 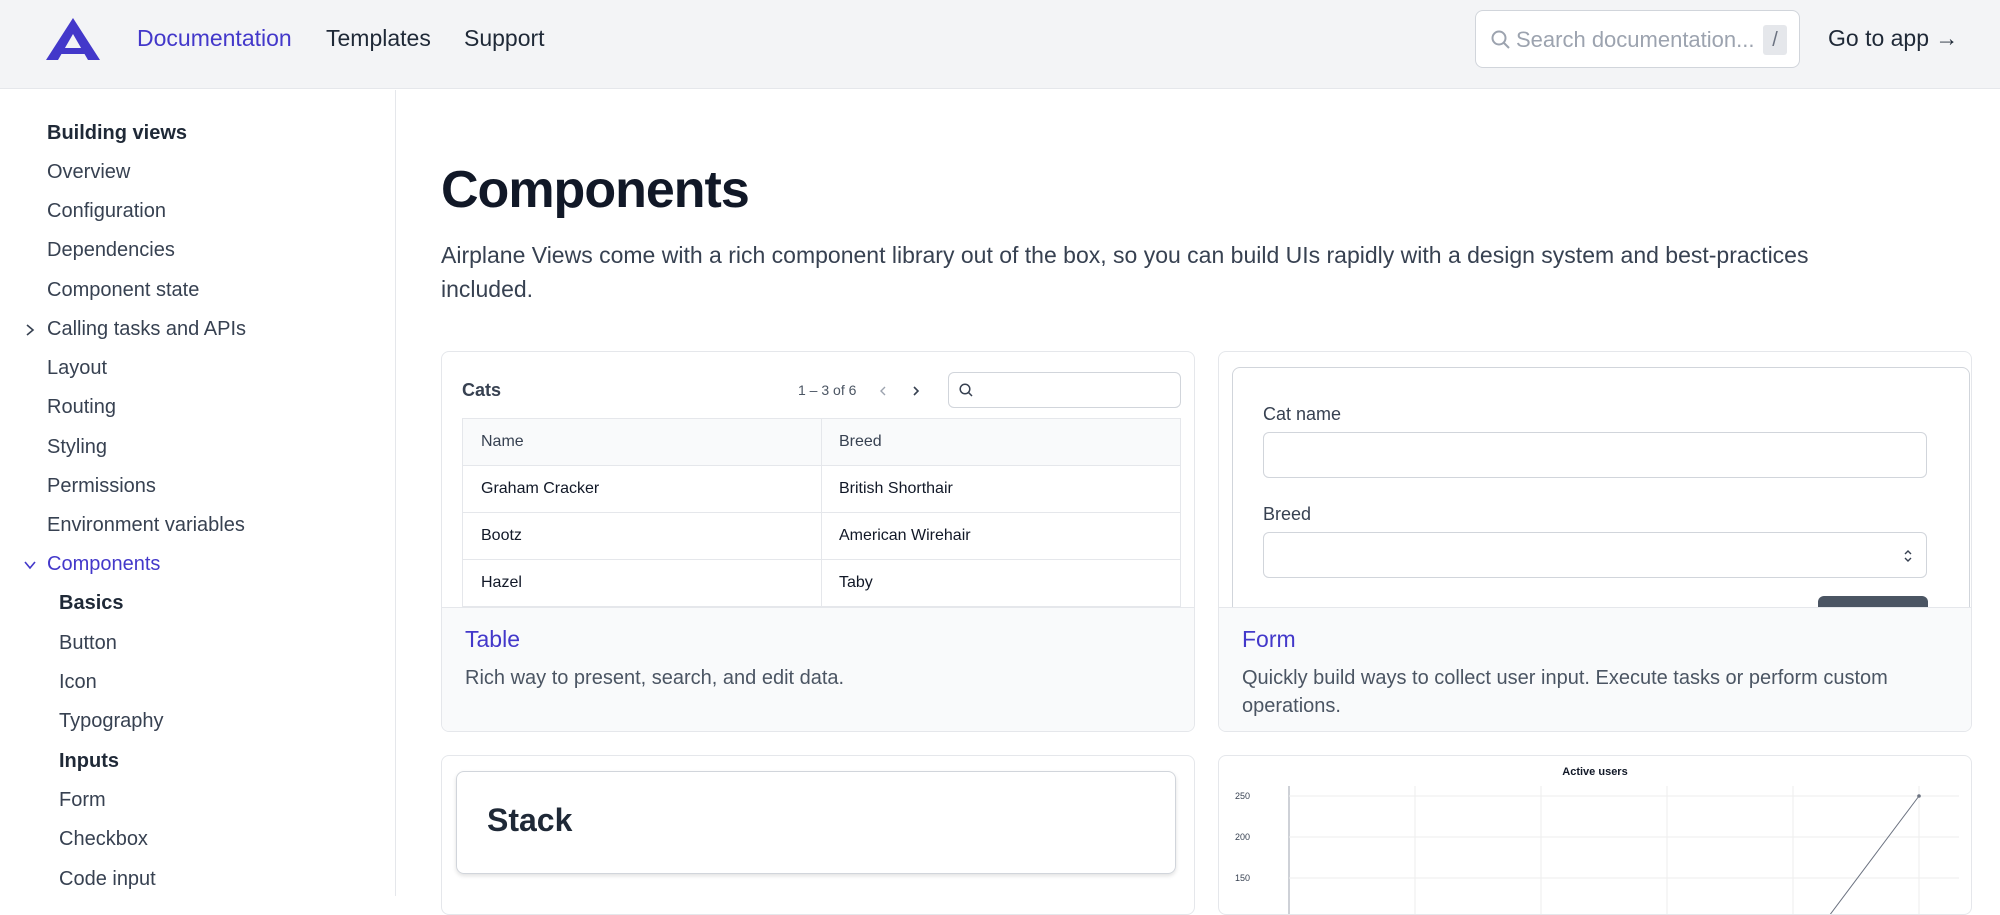 What do you see at coordinates (827, 390) in the screenshot?
I see `table-preview-pagination: 1 – 3 of 6` at bounding box center [827, 390].